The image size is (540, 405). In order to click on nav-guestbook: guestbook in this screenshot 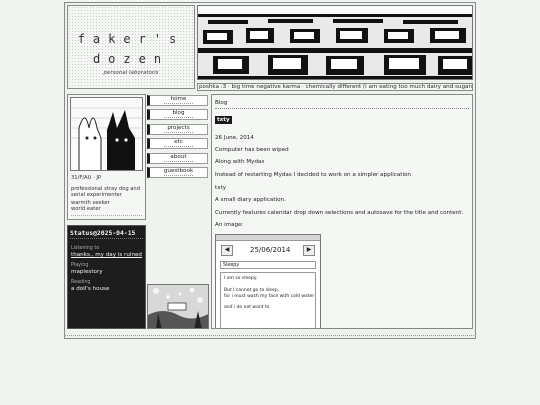, I will do `click(177, 172)`.